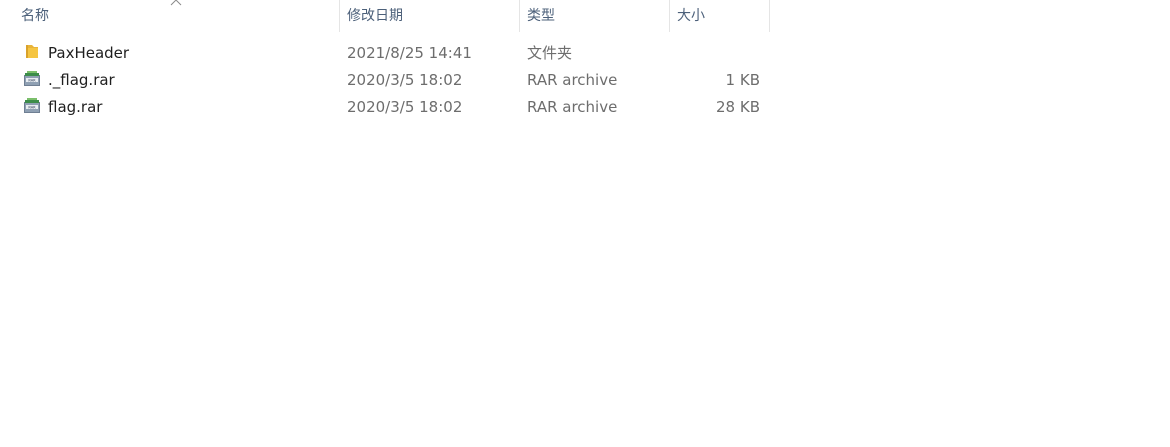  I want to click on column-header-size-label: 大小, so click(691, 16).